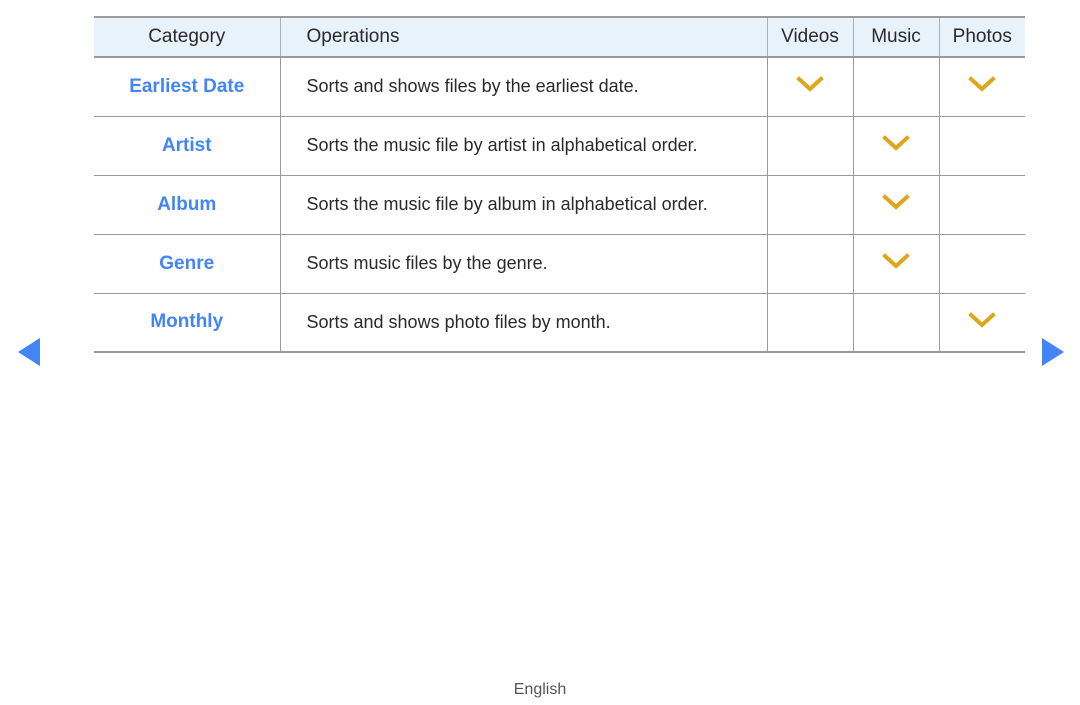 The image size is (1080, 705). I want to click on category-label: Monthly, so click(186, 321).